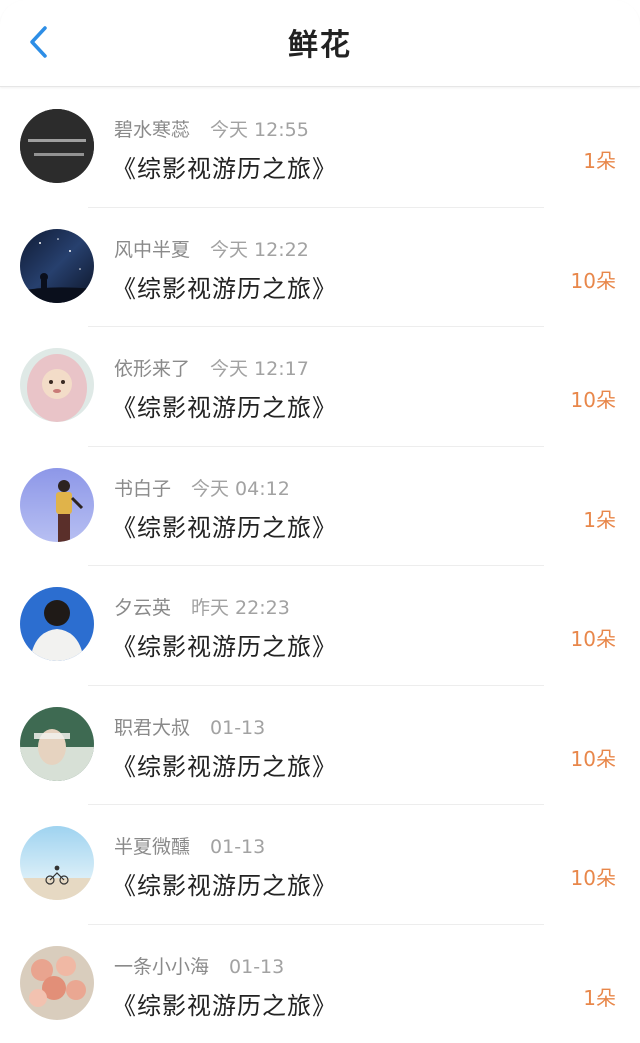 The image size is (640, 1043). I want to click on row-meta: 夕云英昨天 22:23, so click(202, 606).